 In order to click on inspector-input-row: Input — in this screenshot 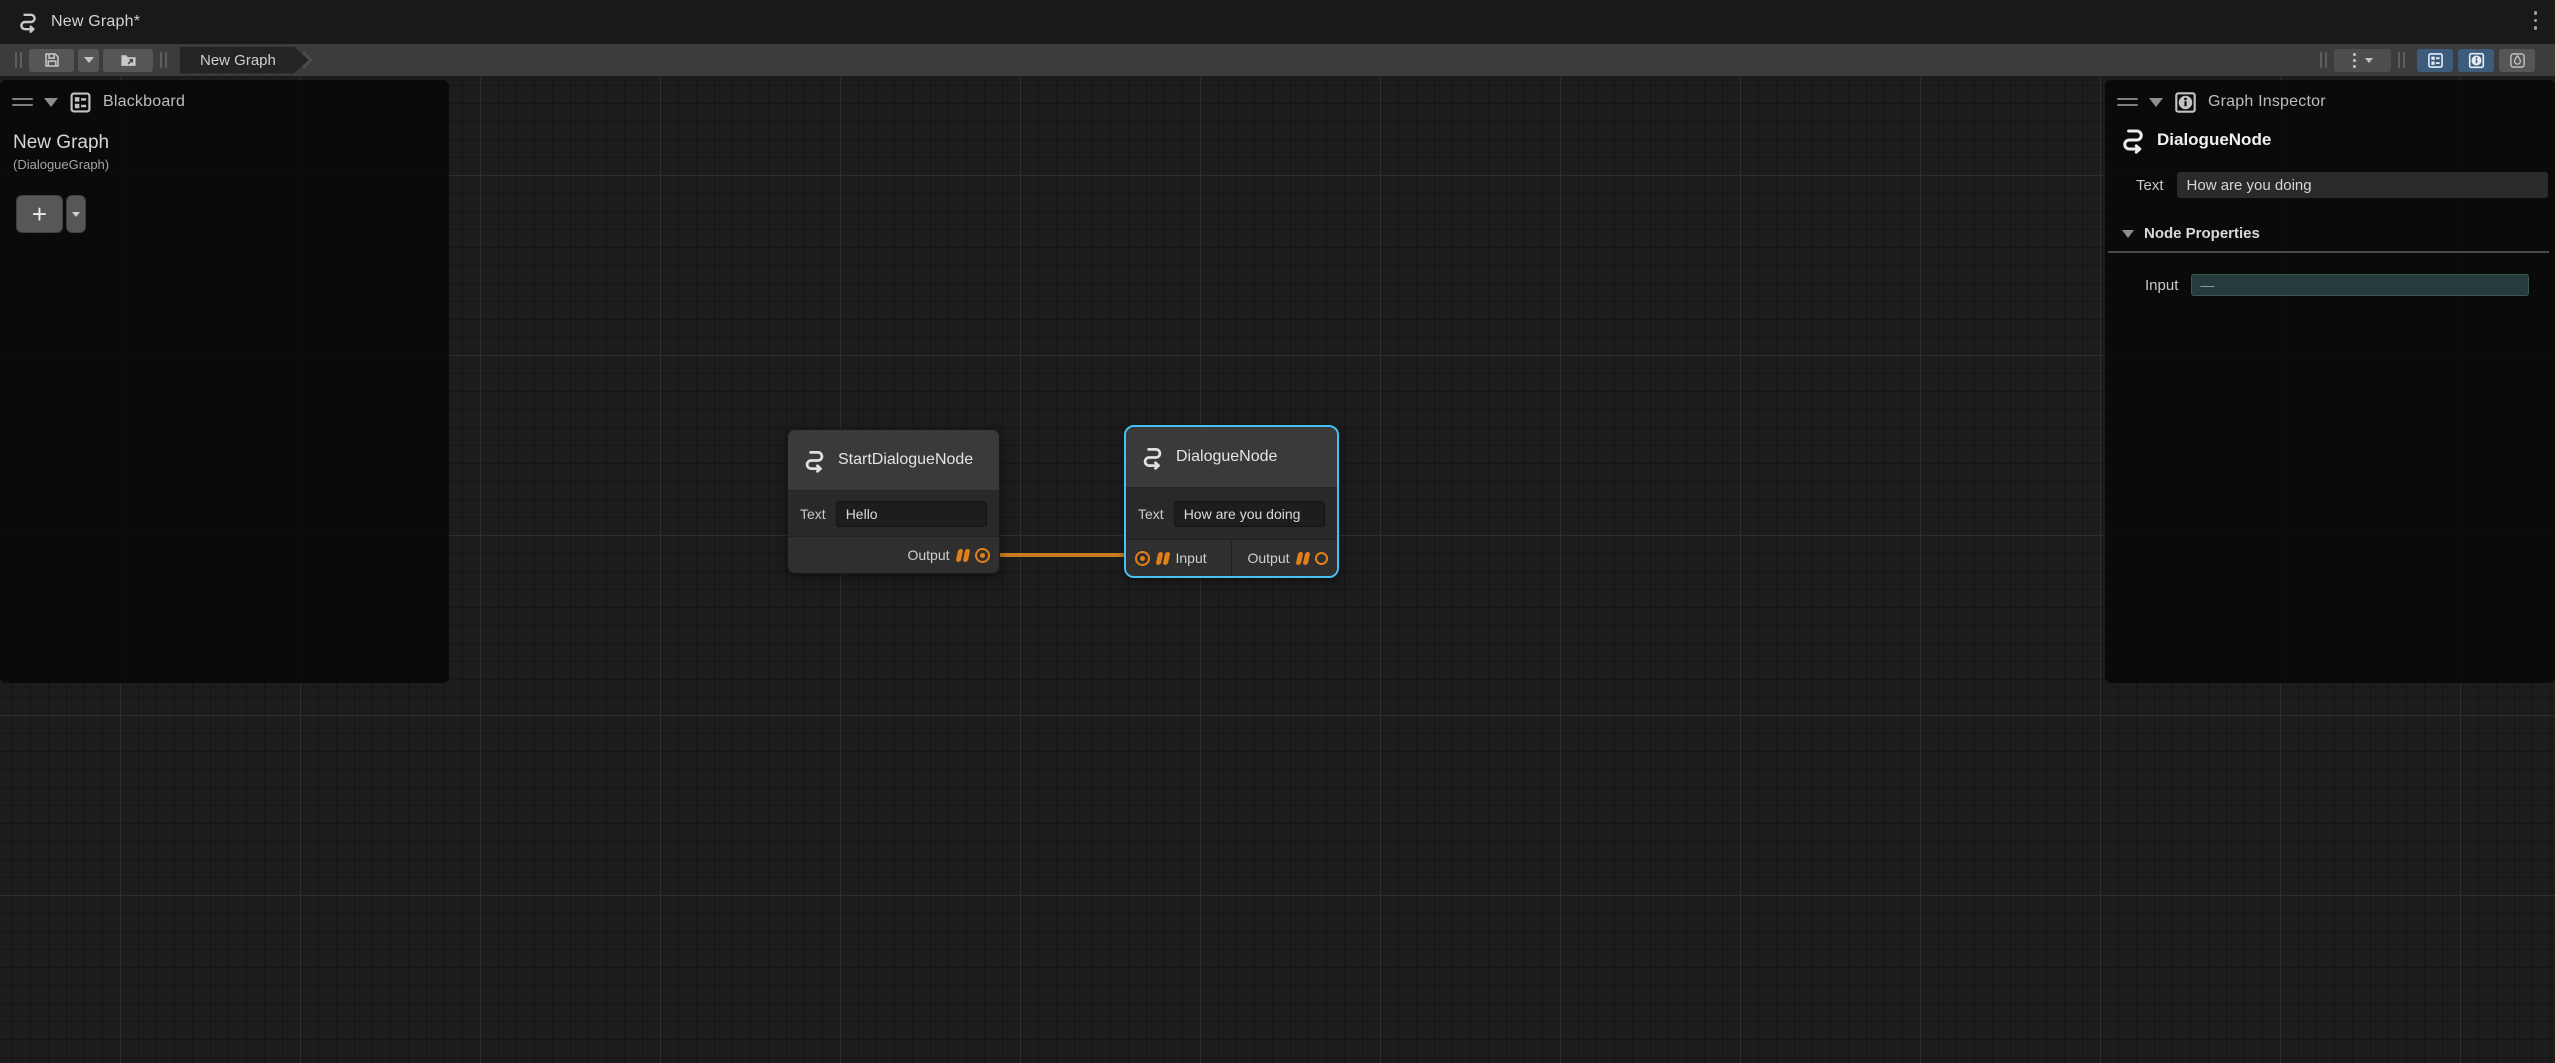, I will do `click(2330, 285)`.